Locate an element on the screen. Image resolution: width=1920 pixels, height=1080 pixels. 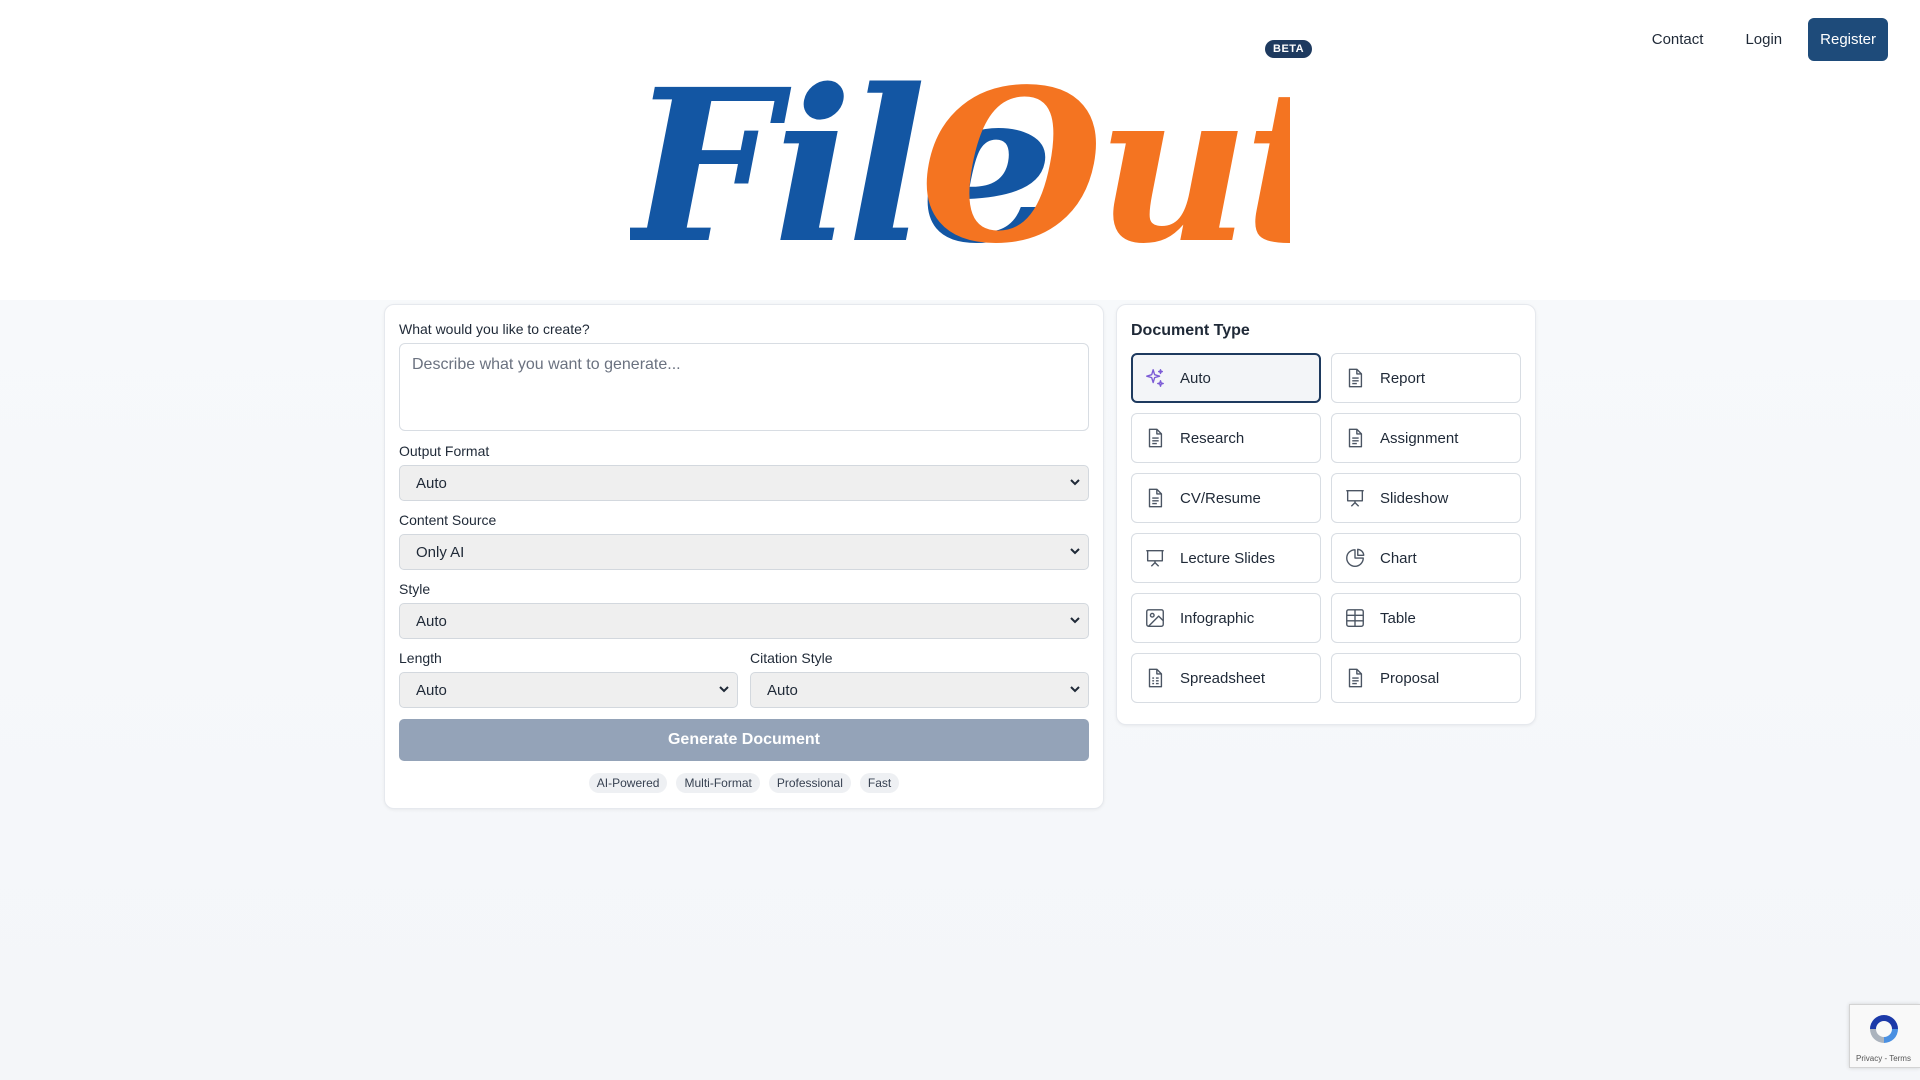
doc-type-label: Table is located at coordinates (1398, 618).